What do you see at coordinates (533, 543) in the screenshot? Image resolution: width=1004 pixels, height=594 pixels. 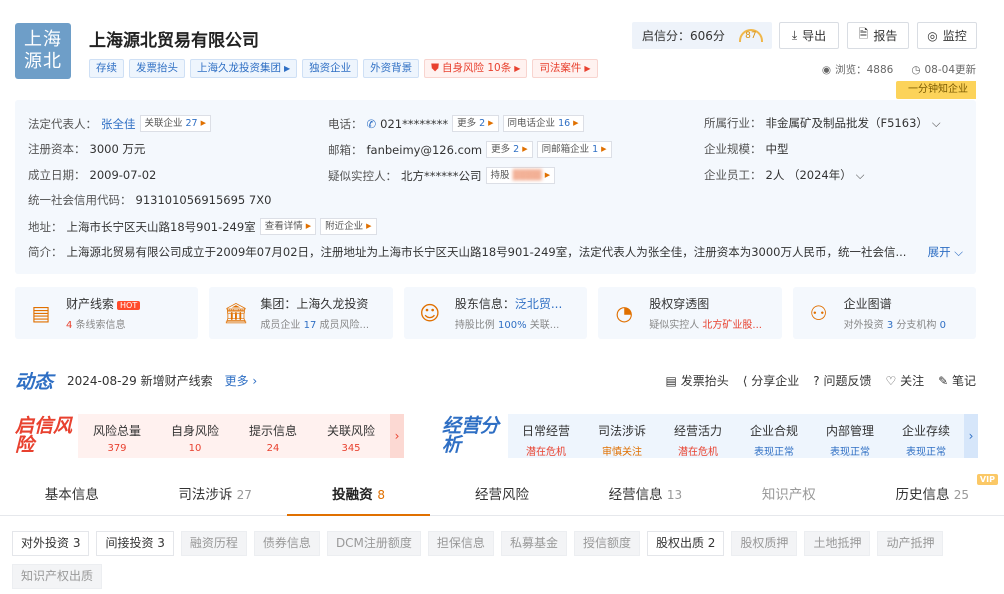 I see `subtab-item: 私募基金` at bounding box center [533, 543].